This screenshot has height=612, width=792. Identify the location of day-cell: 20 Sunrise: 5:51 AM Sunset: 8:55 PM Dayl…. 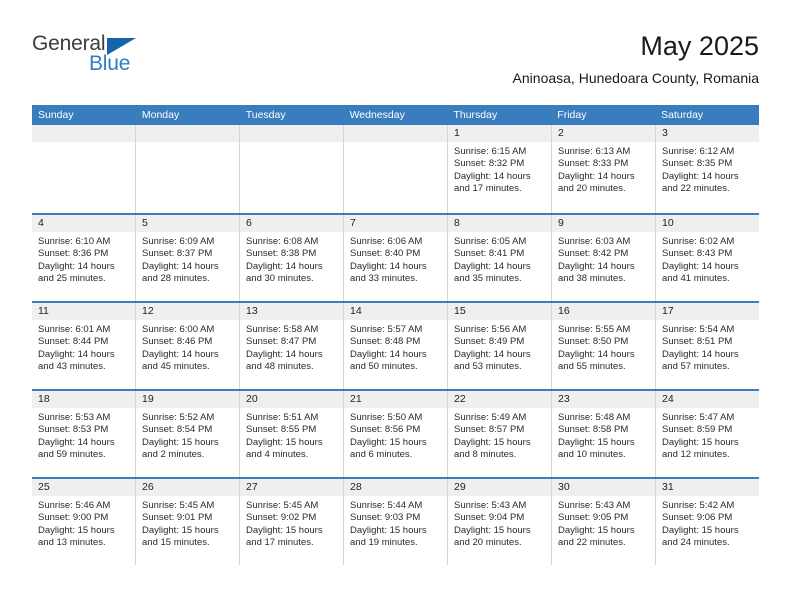
(292, 434).